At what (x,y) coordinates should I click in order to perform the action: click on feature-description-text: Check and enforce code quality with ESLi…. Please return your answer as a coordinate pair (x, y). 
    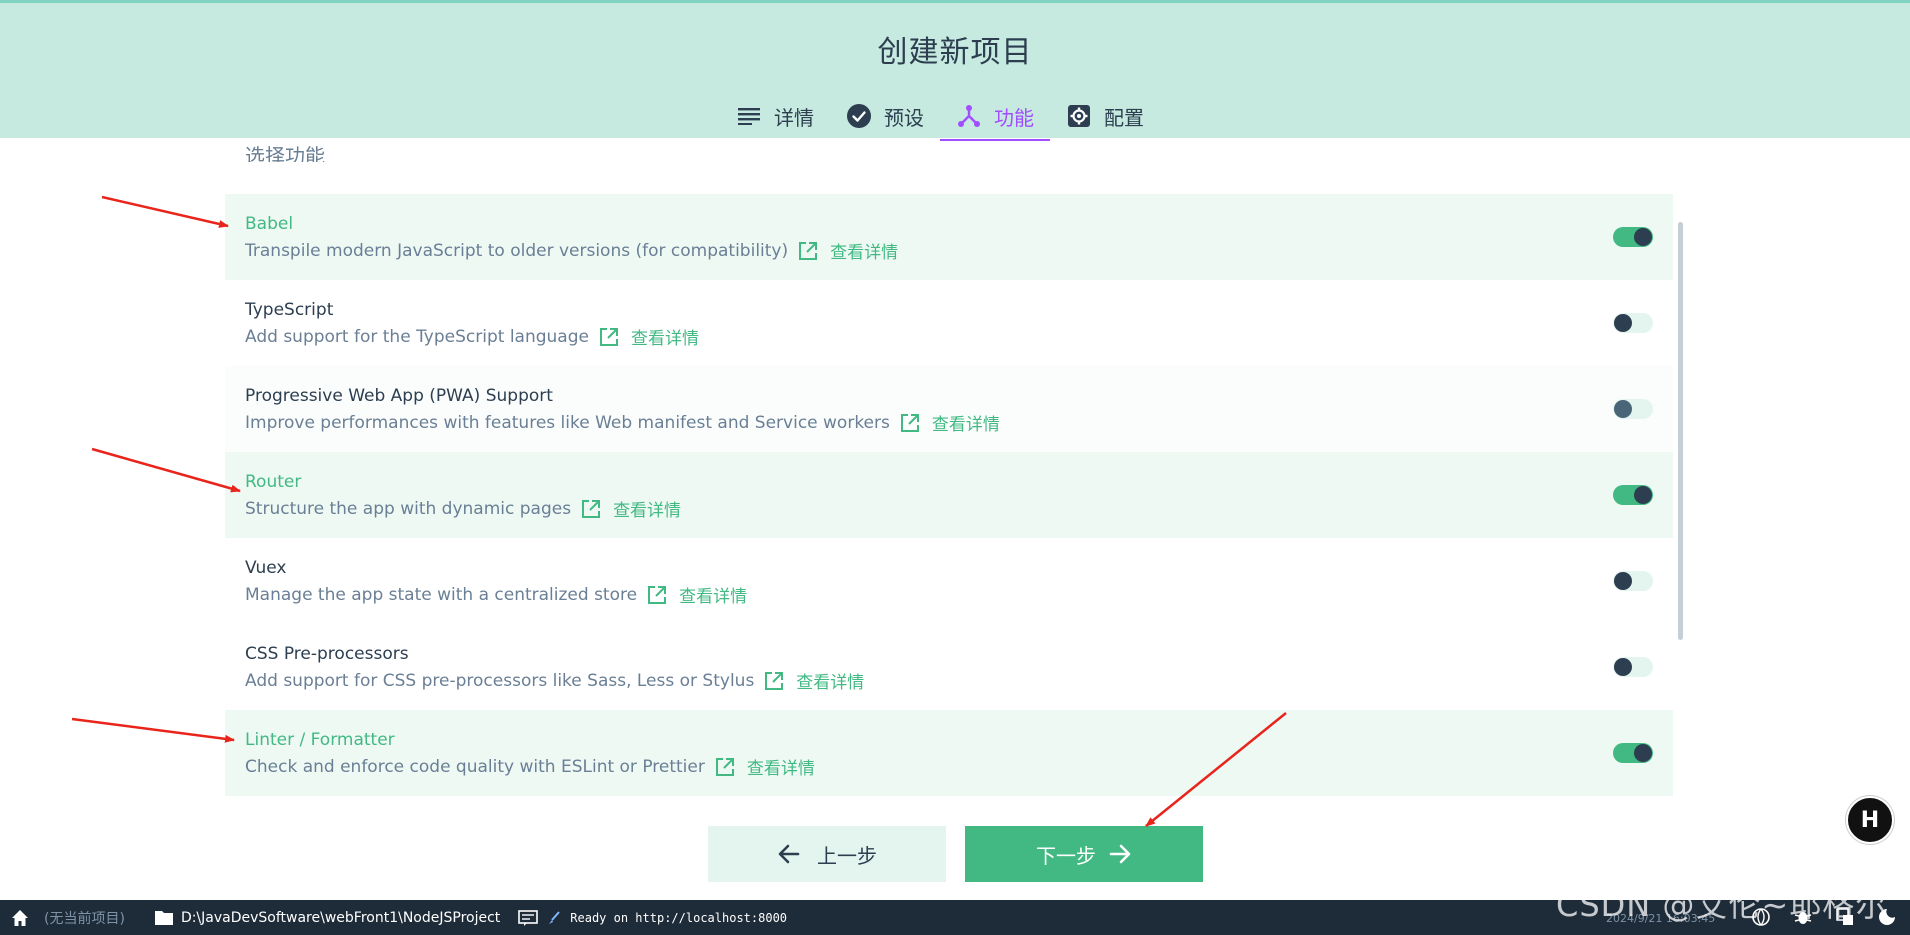
    Looking at the image, I should click on (475, 766).